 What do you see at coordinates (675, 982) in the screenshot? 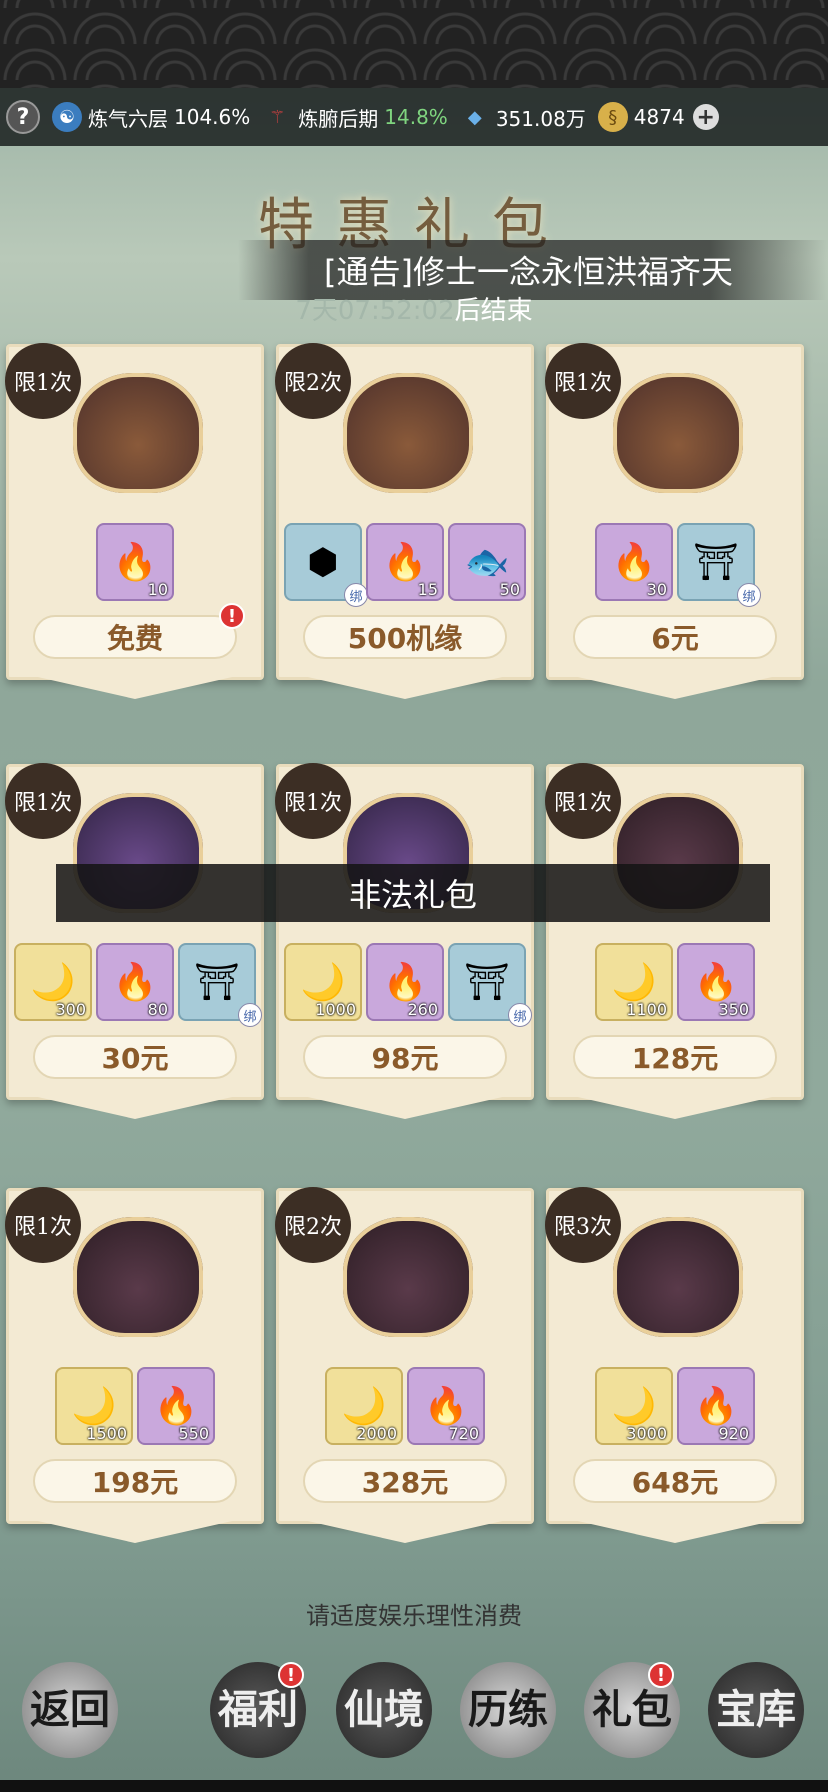
I see `reward-items: 🌙 1100 🔥 350` at bounding box center [675, 982].